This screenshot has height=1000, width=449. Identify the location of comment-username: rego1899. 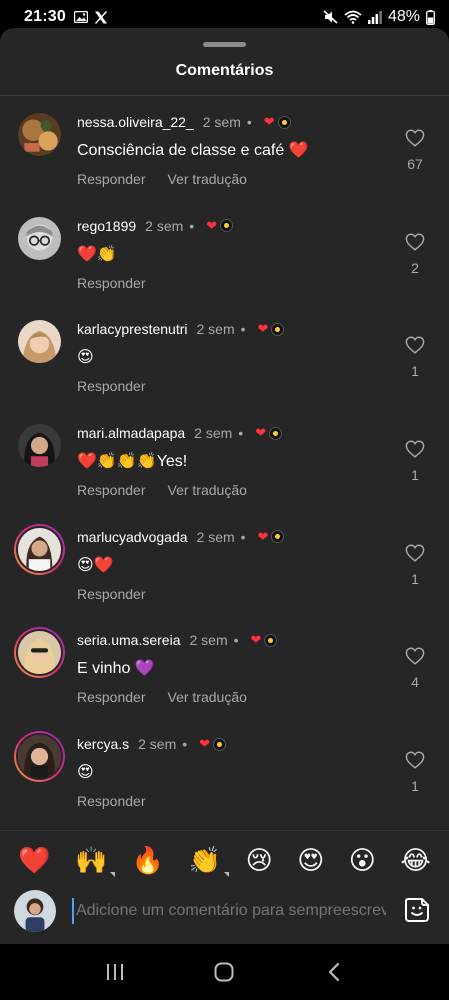
(106, 226).